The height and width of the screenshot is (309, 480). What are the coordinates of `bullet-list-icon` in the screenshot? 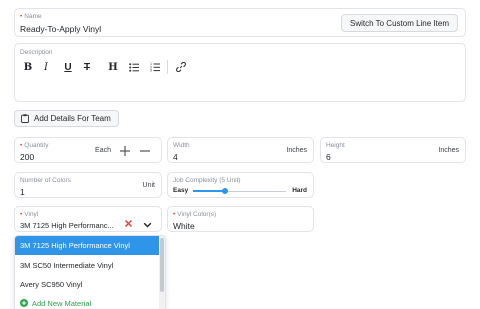 It's located at (134, 67).